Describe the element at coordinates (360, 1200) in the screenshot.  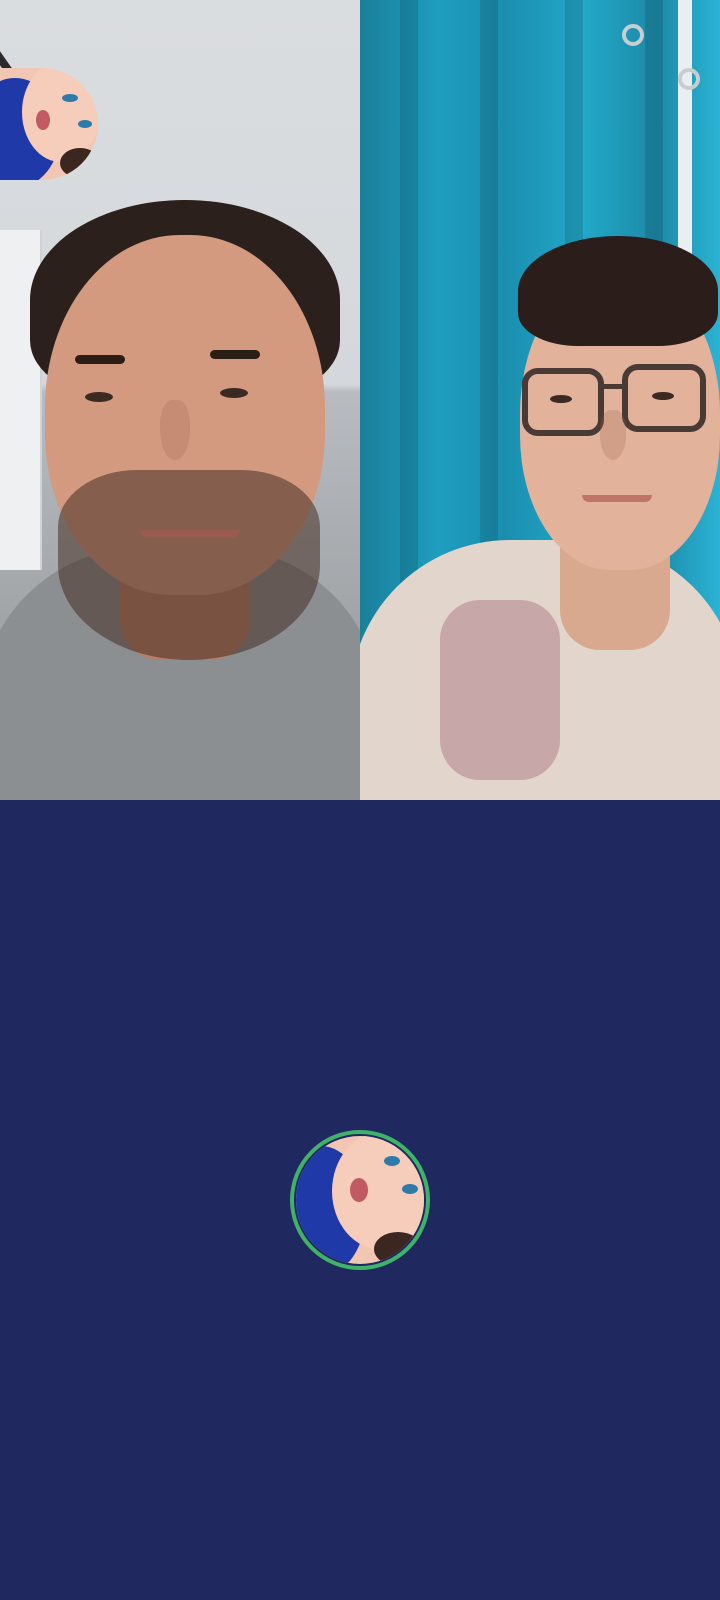
I see `active-speaker-avatar` at that location.